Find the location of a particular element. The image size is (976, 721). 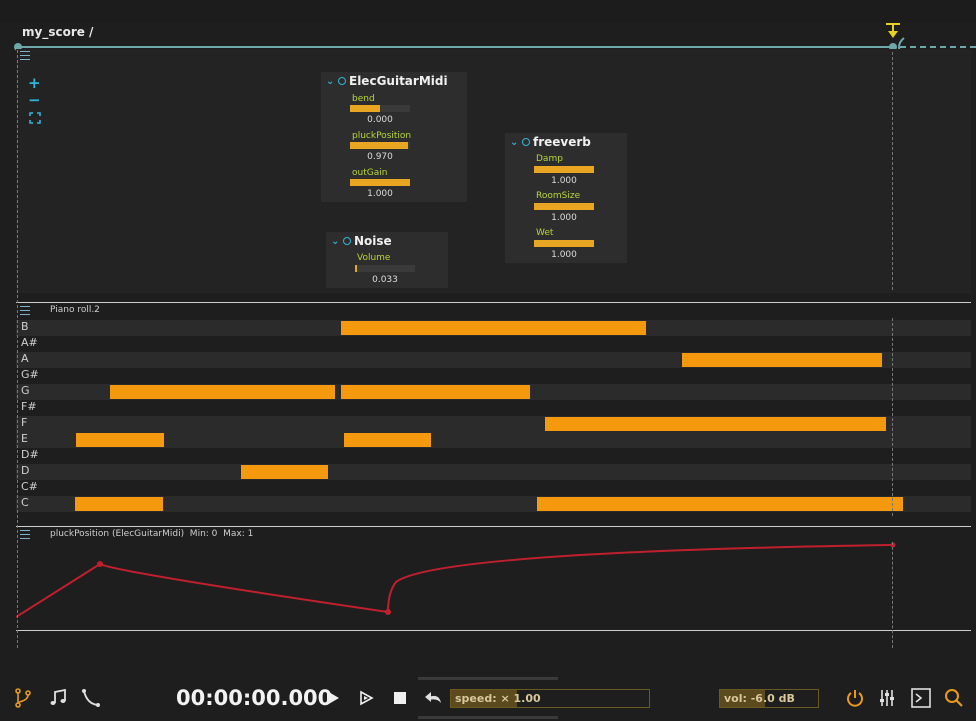

volume-label: vol: -6.0 dB is located at coordinates (759, 698).